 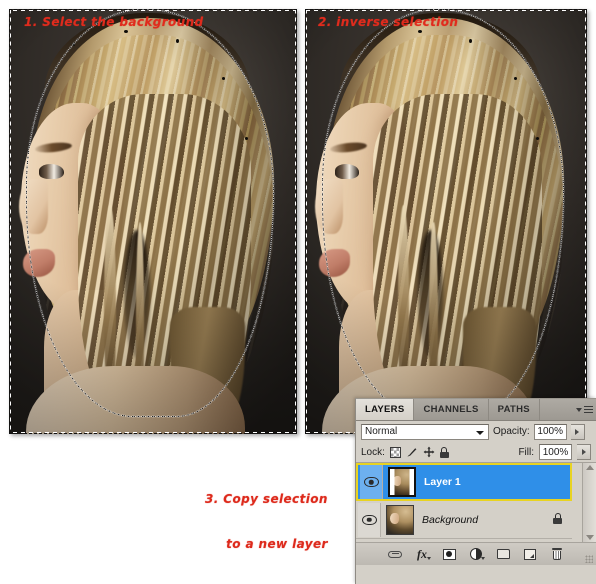 I want to click on annotation-step-3-line-1: 3. Copy selection, so click(x=266, y=499).